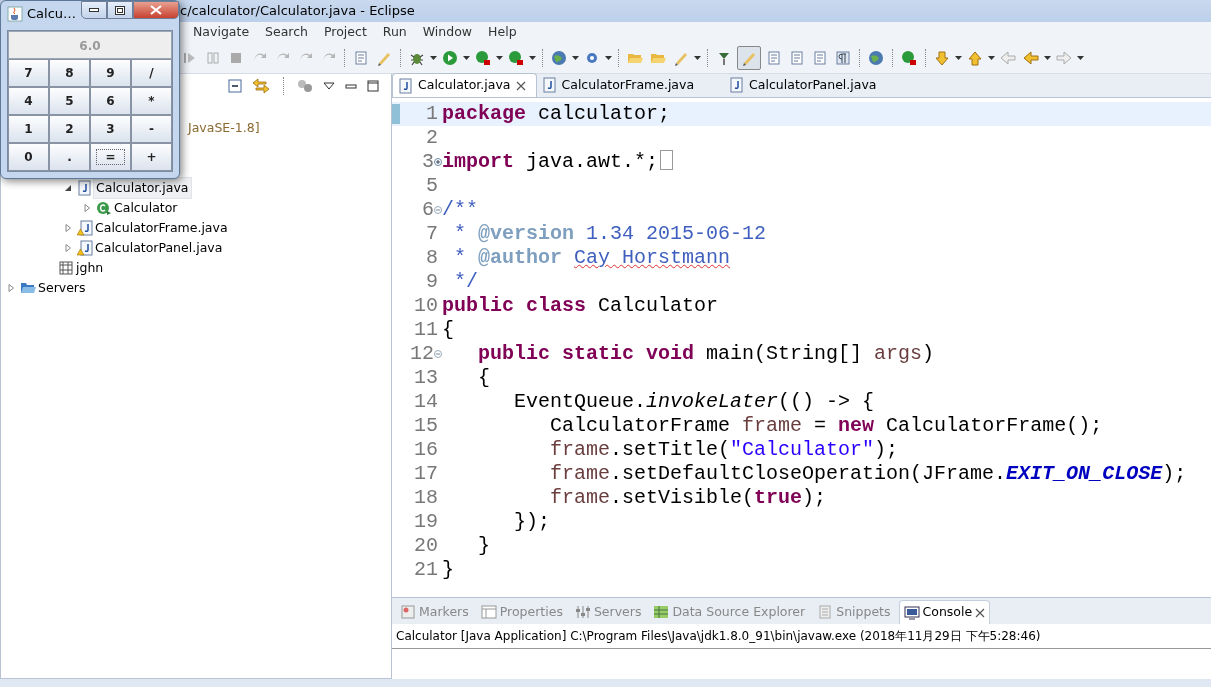 The height and width of the screenshot is (687, 1211). Describe the element at coordinates (329, 86) in the screenshot. I see `view-menu-icon` at that location.